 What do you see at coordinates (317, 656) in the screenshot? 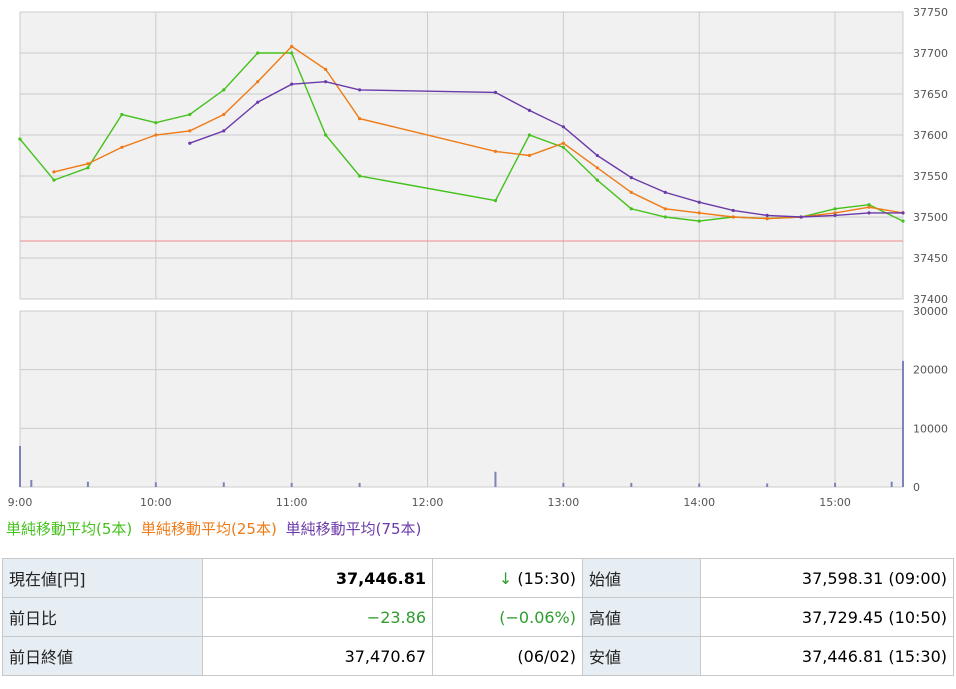
I see `prev-close-value: 37,470.67` at bounding box center [317, 656].